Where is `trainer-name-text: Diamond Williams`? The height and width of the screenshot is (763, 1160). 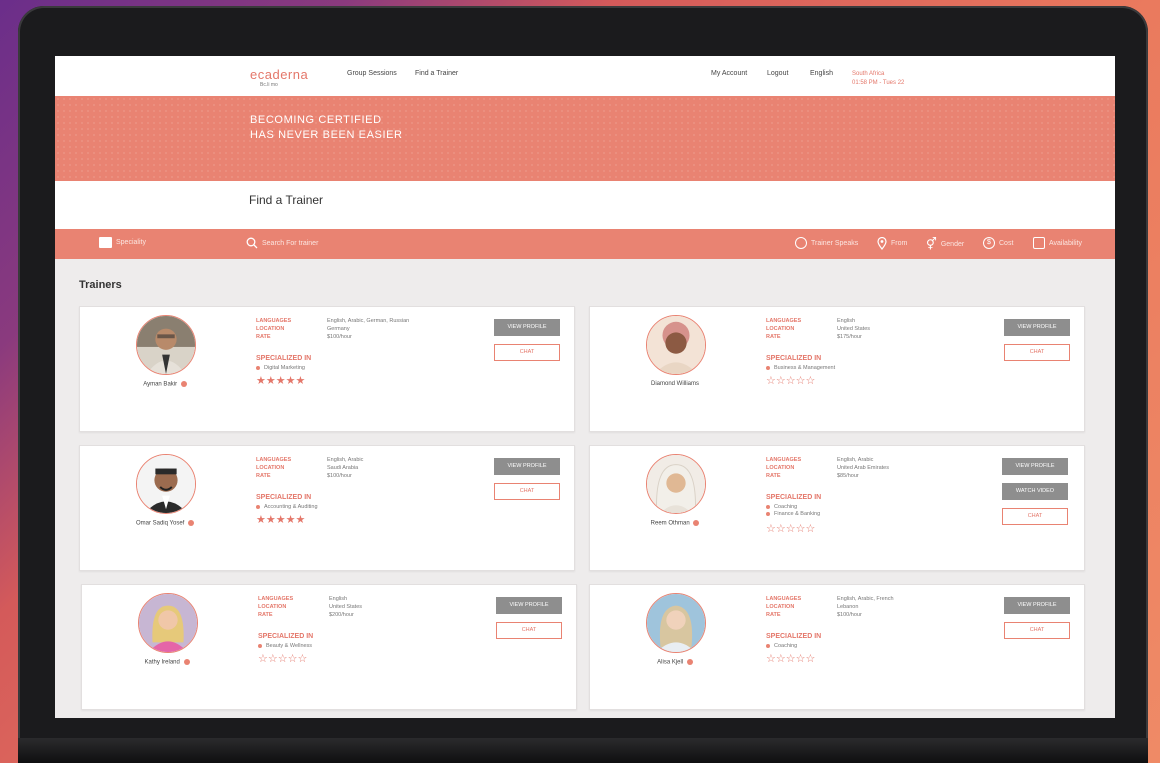
trainer-name-text: Diamond Williams is located at coordinates (674, 384).